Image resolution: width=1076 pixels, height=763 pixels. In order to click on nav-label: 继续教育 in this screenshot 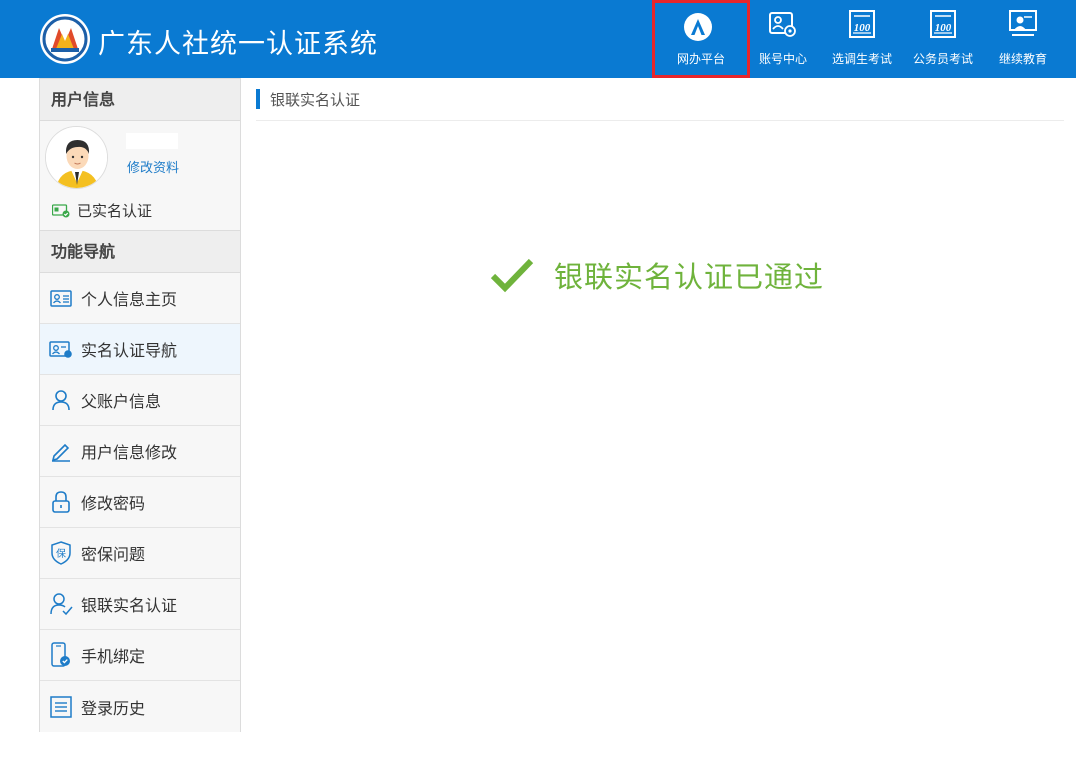, I will do `click(1022, 59)`.